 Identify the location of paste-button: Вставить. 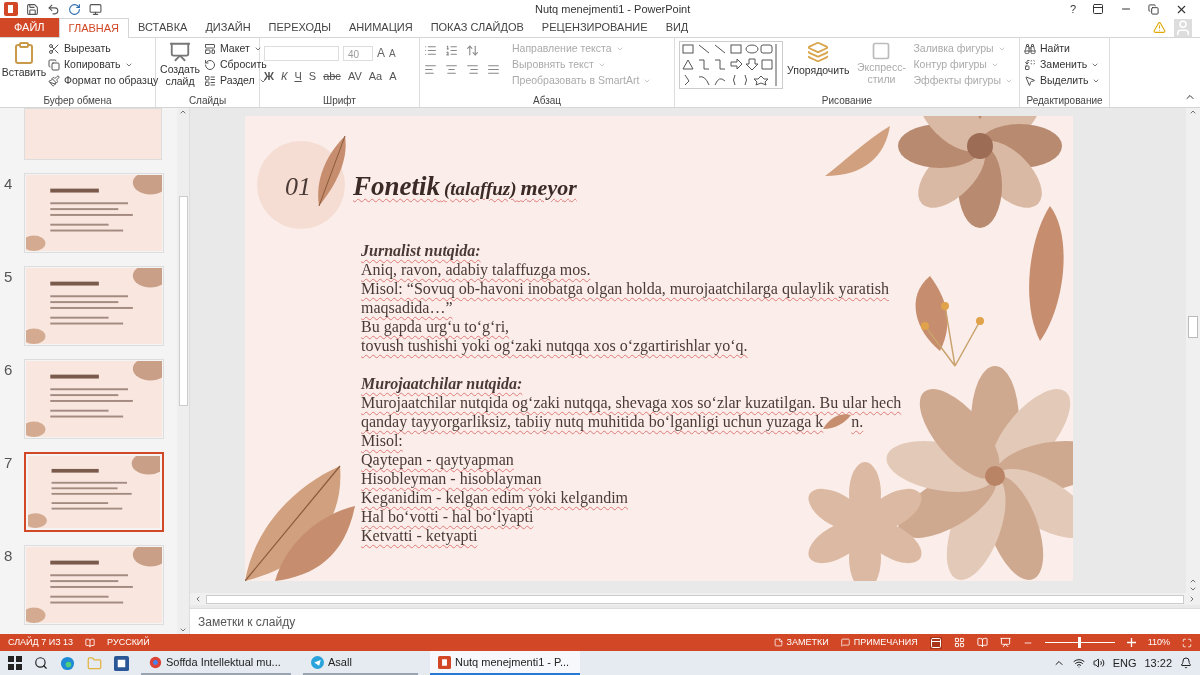
(24, 67).